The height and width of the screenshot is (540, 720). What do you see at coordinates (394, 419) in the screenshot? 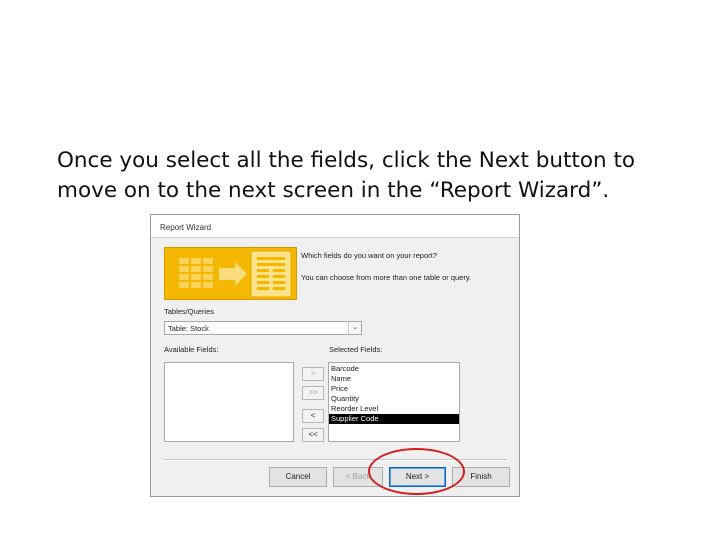
I see `selected-field-item: Supplier Code` at bounding box center [394, 419].